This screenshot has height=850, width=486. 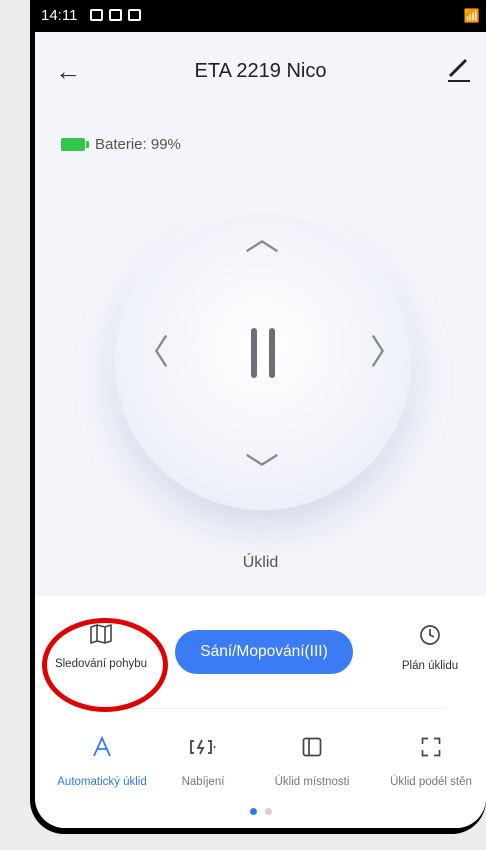 What do you see at coordinates (459, 69) in the screenshot?
I see `pencil-icon` at bounding box center [459, 69].